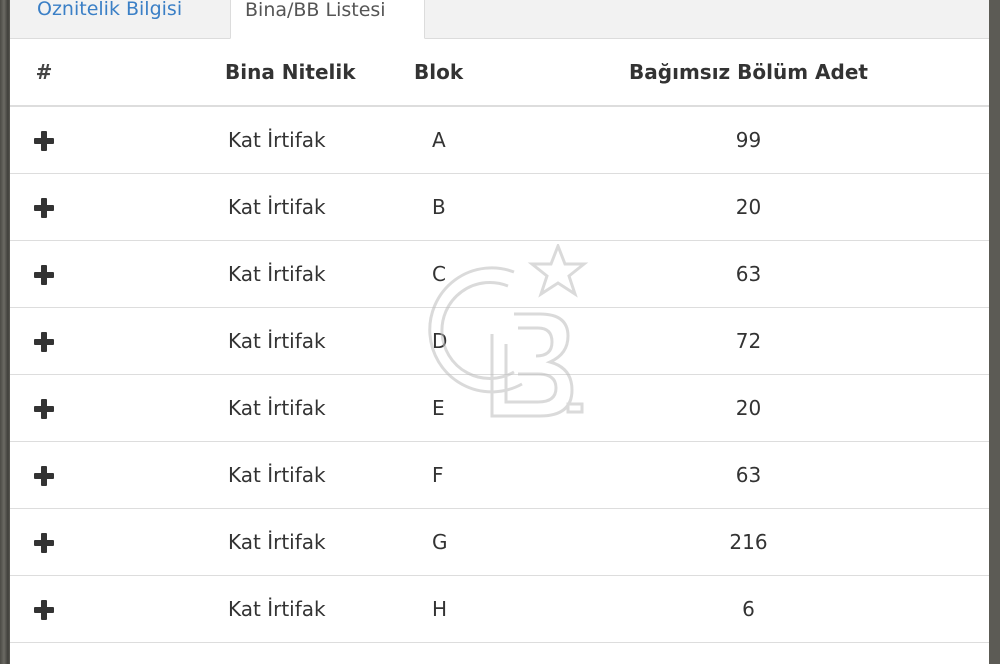 The height and width of the screenshot is (664, 1000). I want to click on table-header-row: # Bina Nitelik Blok Bağımsız Bölüm Adet, so click(499, 73).